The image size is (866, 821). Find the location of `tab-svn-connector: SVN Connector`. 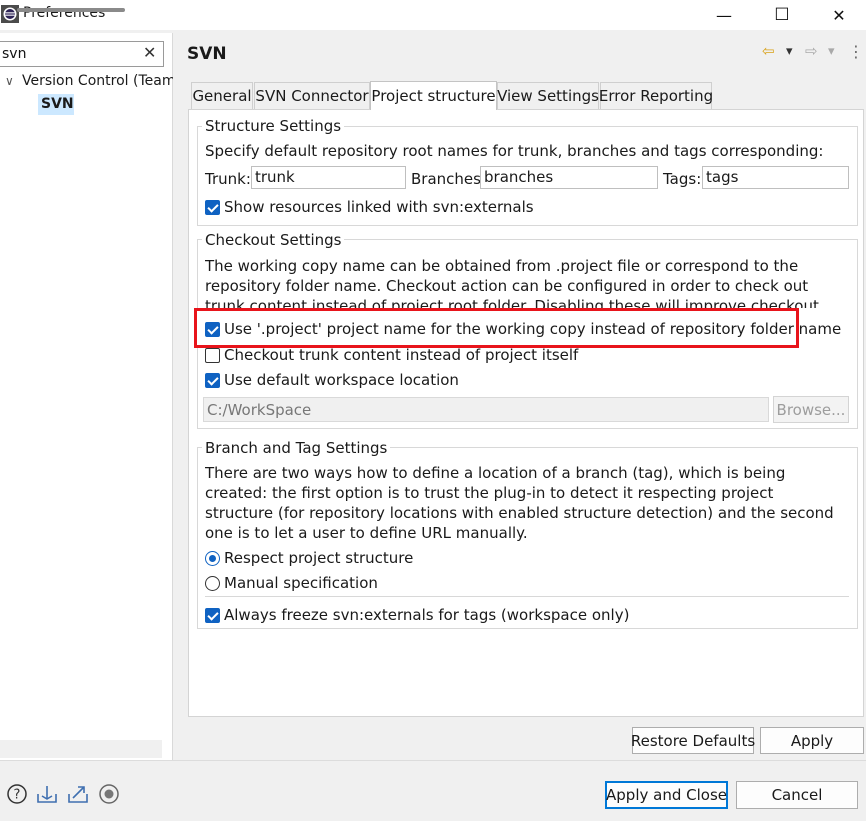

tab-svn-connector: SVN Connector is located at coordinates (312, 95).